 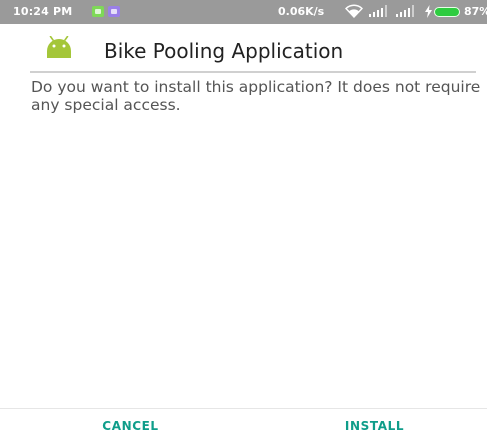 I want to click on action-bar: CANCEL INSTALL, so click(x=243, y=421).